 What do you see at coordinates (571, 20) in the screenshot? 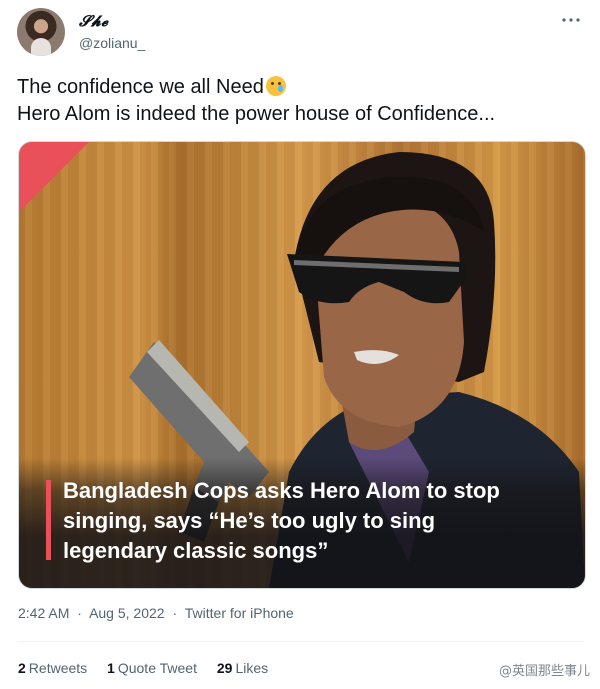
I see `more-horizontal-icon` at bounding box center [571, 20].